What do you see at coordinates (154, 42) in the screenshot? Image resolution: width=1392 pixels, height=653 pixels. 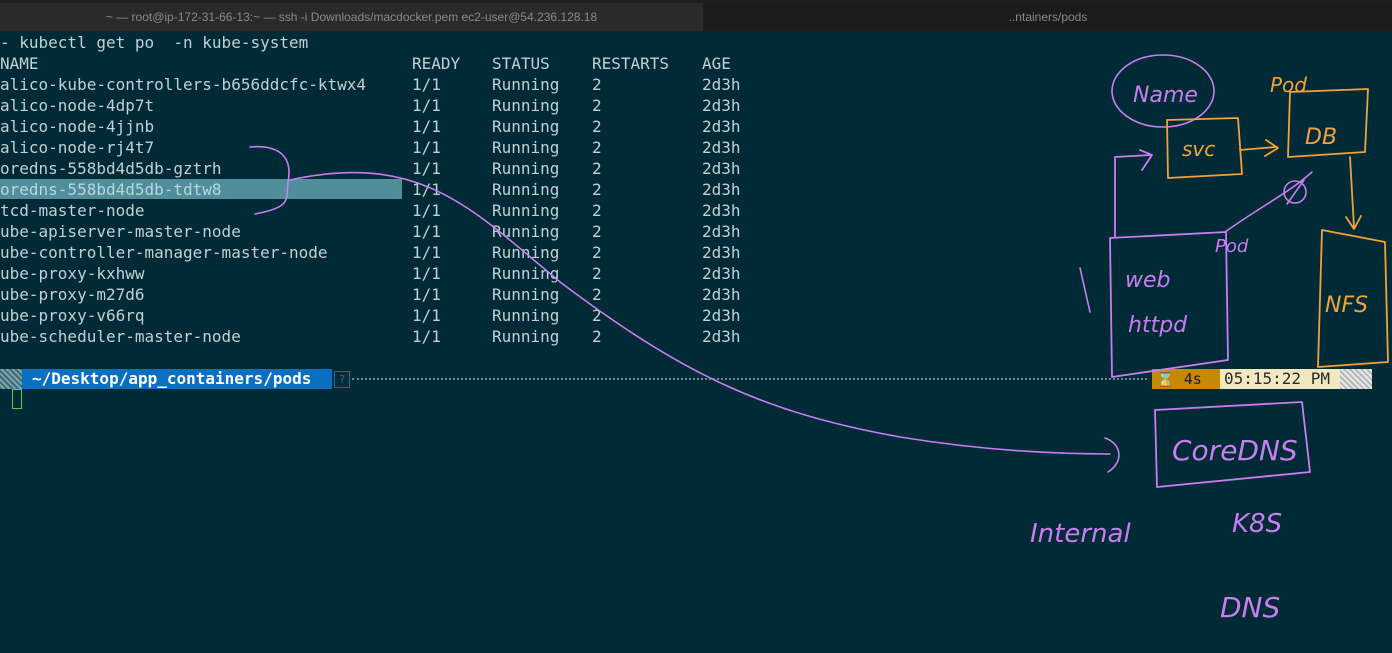 I see `command-text: - kubectl get po -n kube-system` at bounding box center [154, 42].